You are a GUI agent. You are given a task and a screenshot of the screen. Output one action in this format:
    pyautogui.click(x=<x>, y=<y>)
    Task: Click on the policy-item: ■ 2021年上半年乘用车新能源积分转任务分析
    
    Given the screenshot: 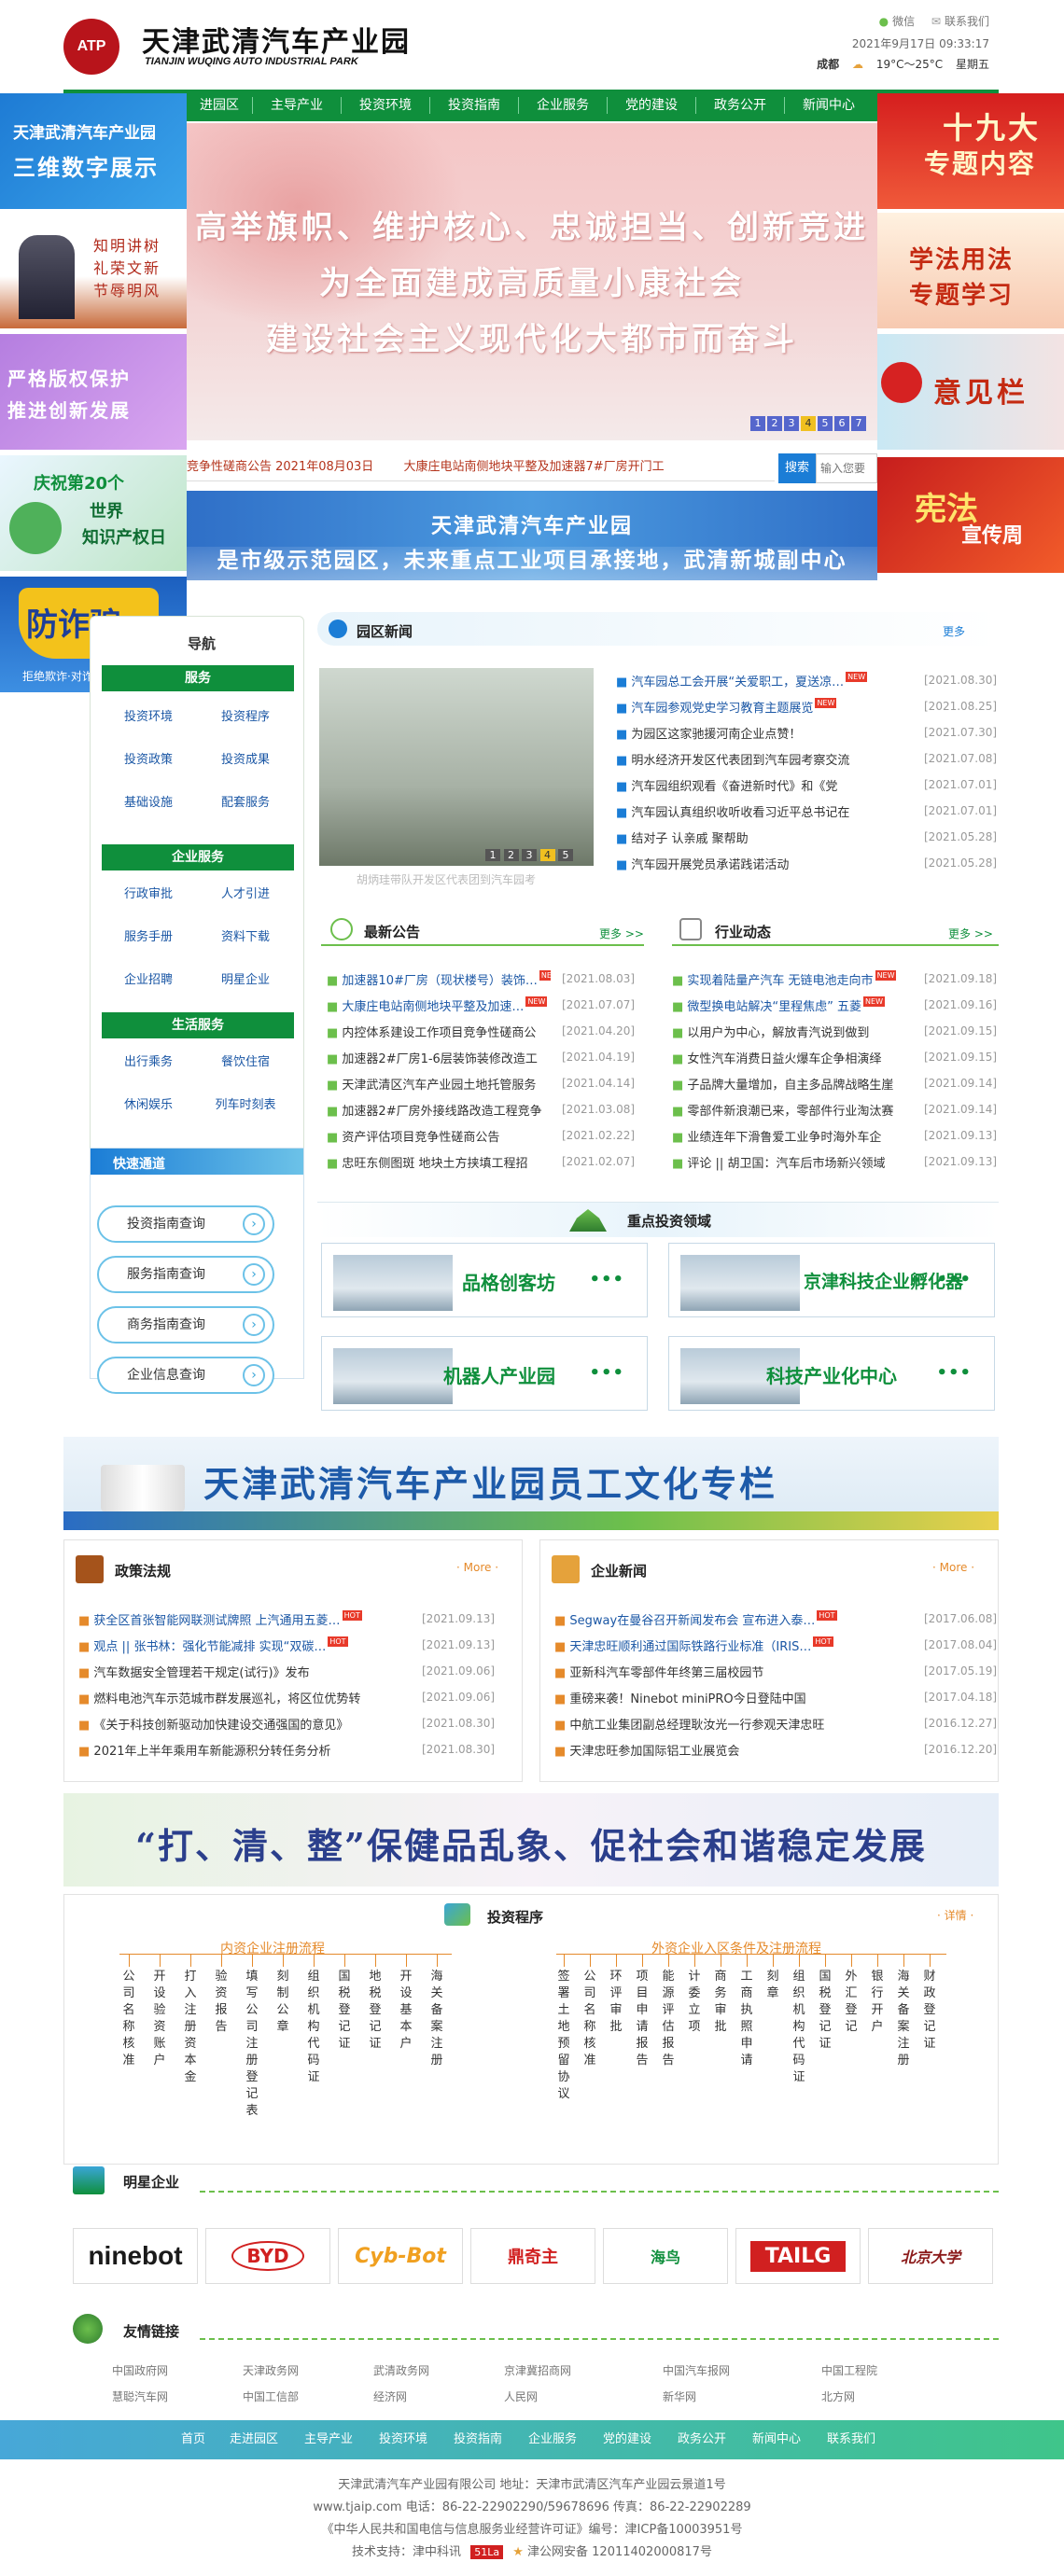 What is the action you would take?
    pyautogui.click(x=237, y=1750)
    